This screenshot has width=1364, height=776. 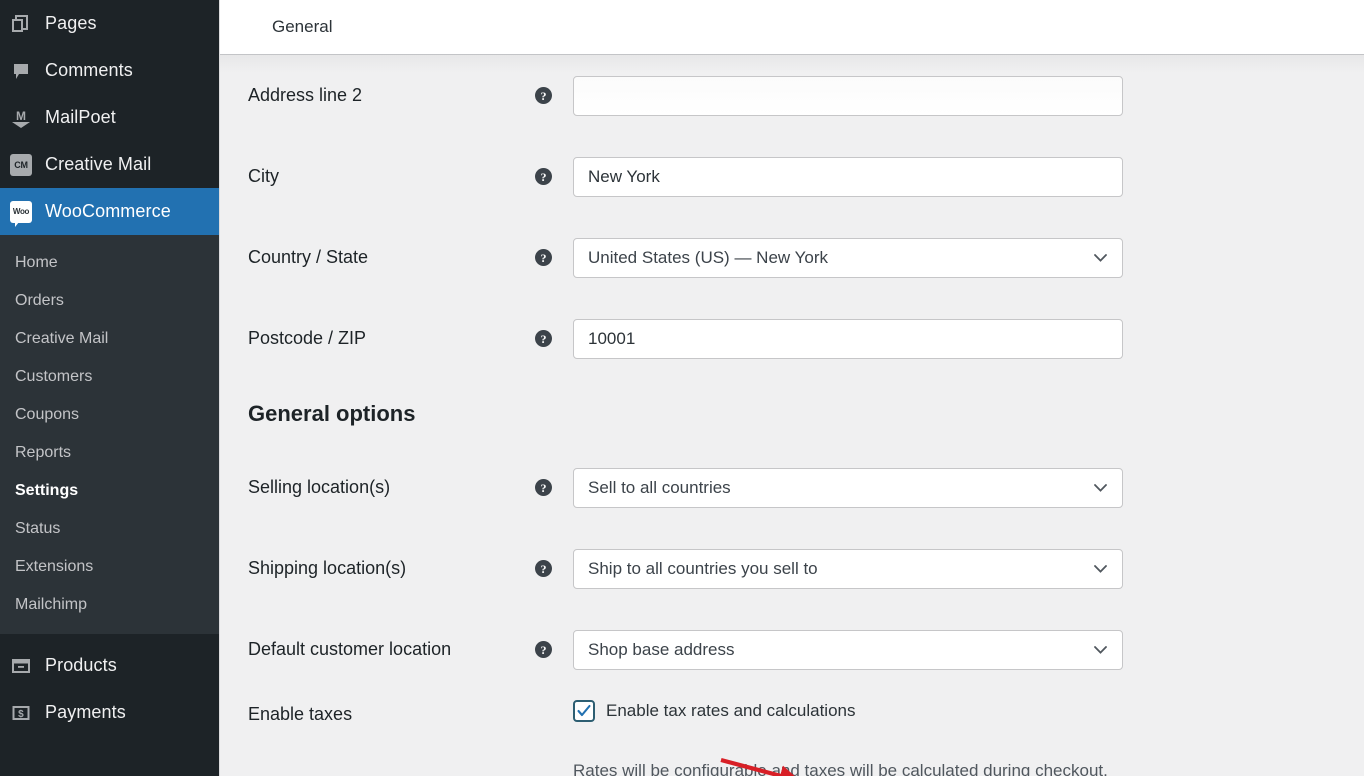 I want to click on sidebar-item-products: Products, so click(x=110, y=665).